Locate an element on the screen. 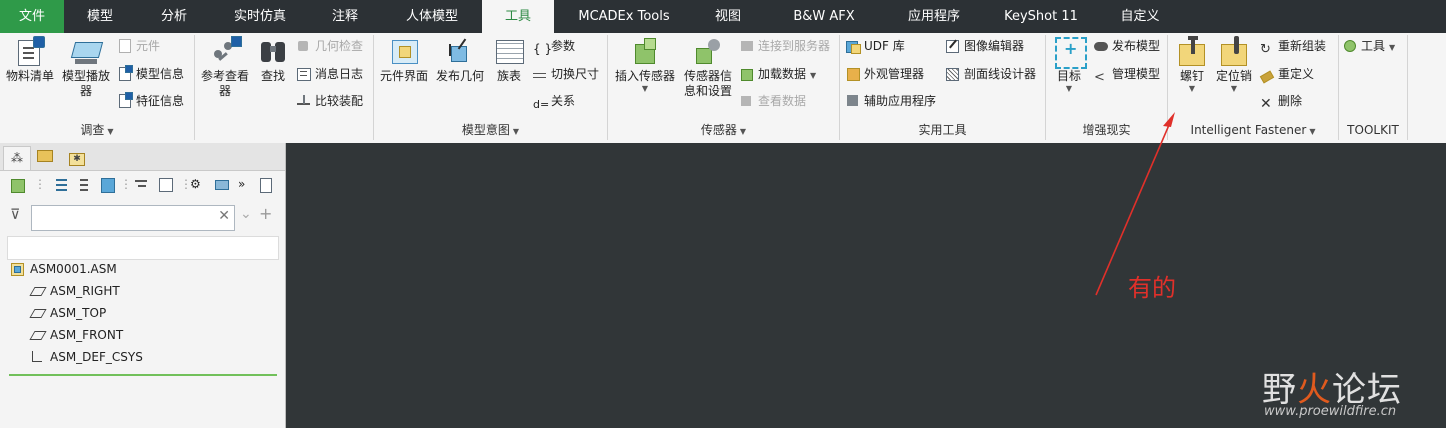 Image resolution: width=1446 pixels, height=428 pixels. watermark-url: www.proewildfire.cn is located at coordinates (1330, 411).